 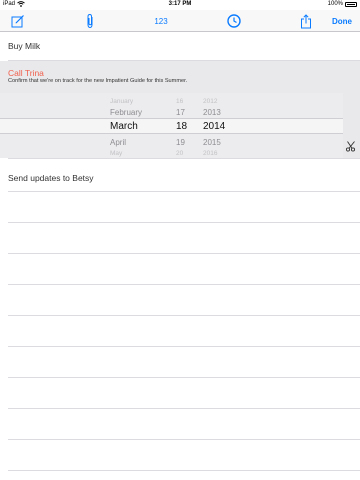 What do you see at coordinates (26, 73) in the screenshot?
I see `task-title: Call Trina` at bounding box center [26, 73].